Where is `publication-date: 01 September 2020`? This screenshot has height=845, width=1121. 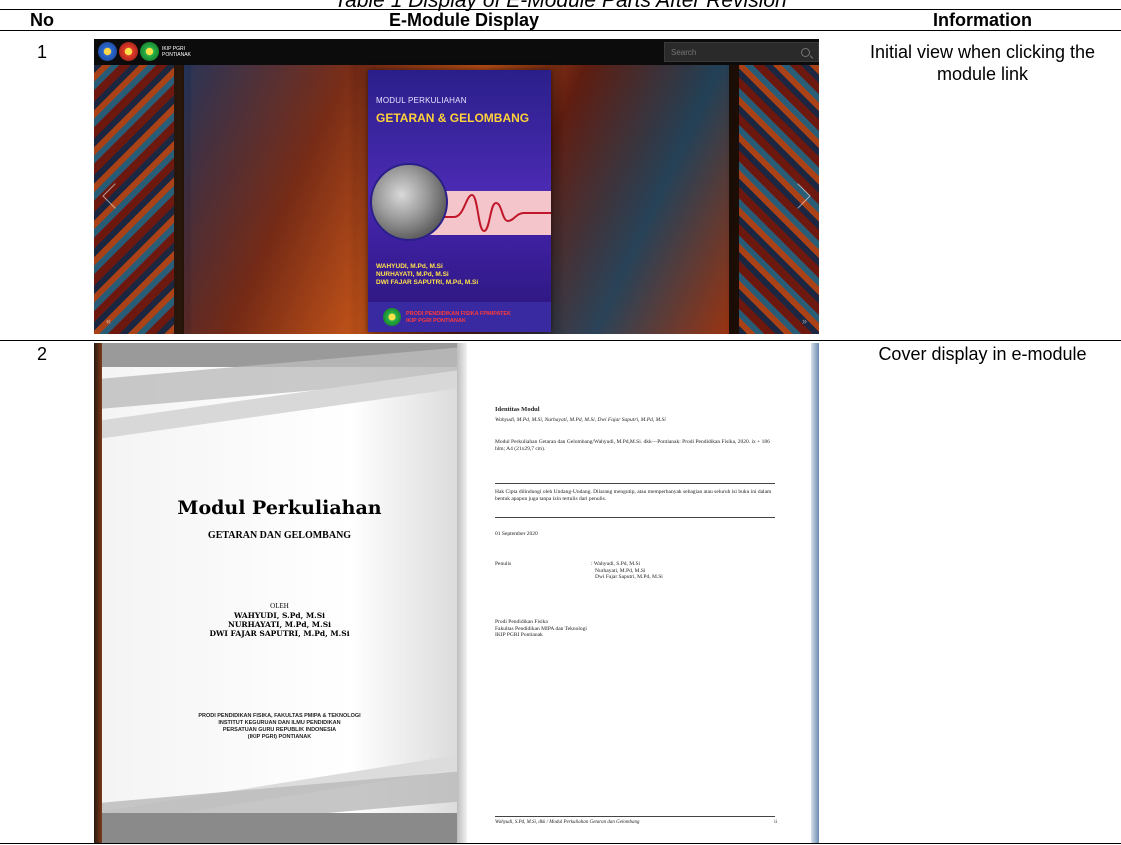 publication-date: 01 September 2020 is located at coordinates (516, 534).